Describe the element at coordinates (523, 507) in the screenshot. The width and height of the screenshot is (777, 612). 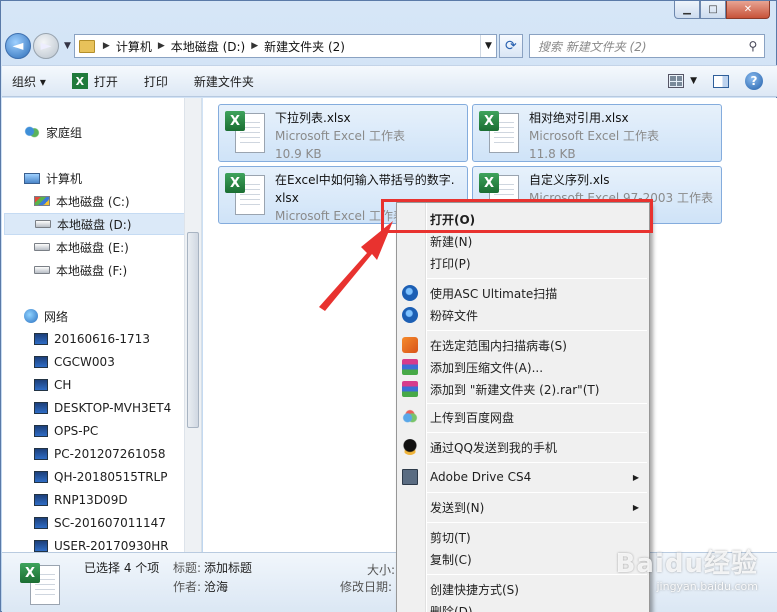
I see `menu-item-send-to: 发送到(N) ▶` at that location.